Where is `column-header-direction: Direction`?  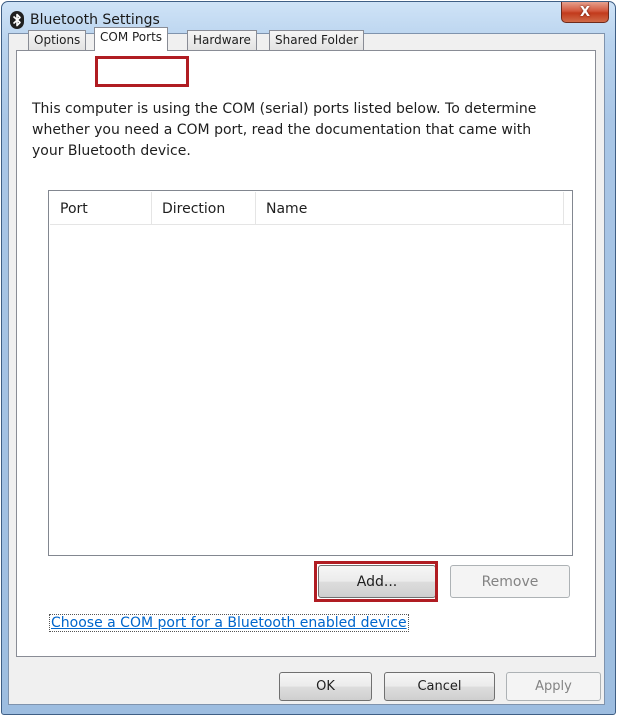 column-header-direction: Direction is located at coordinates (204, 208).